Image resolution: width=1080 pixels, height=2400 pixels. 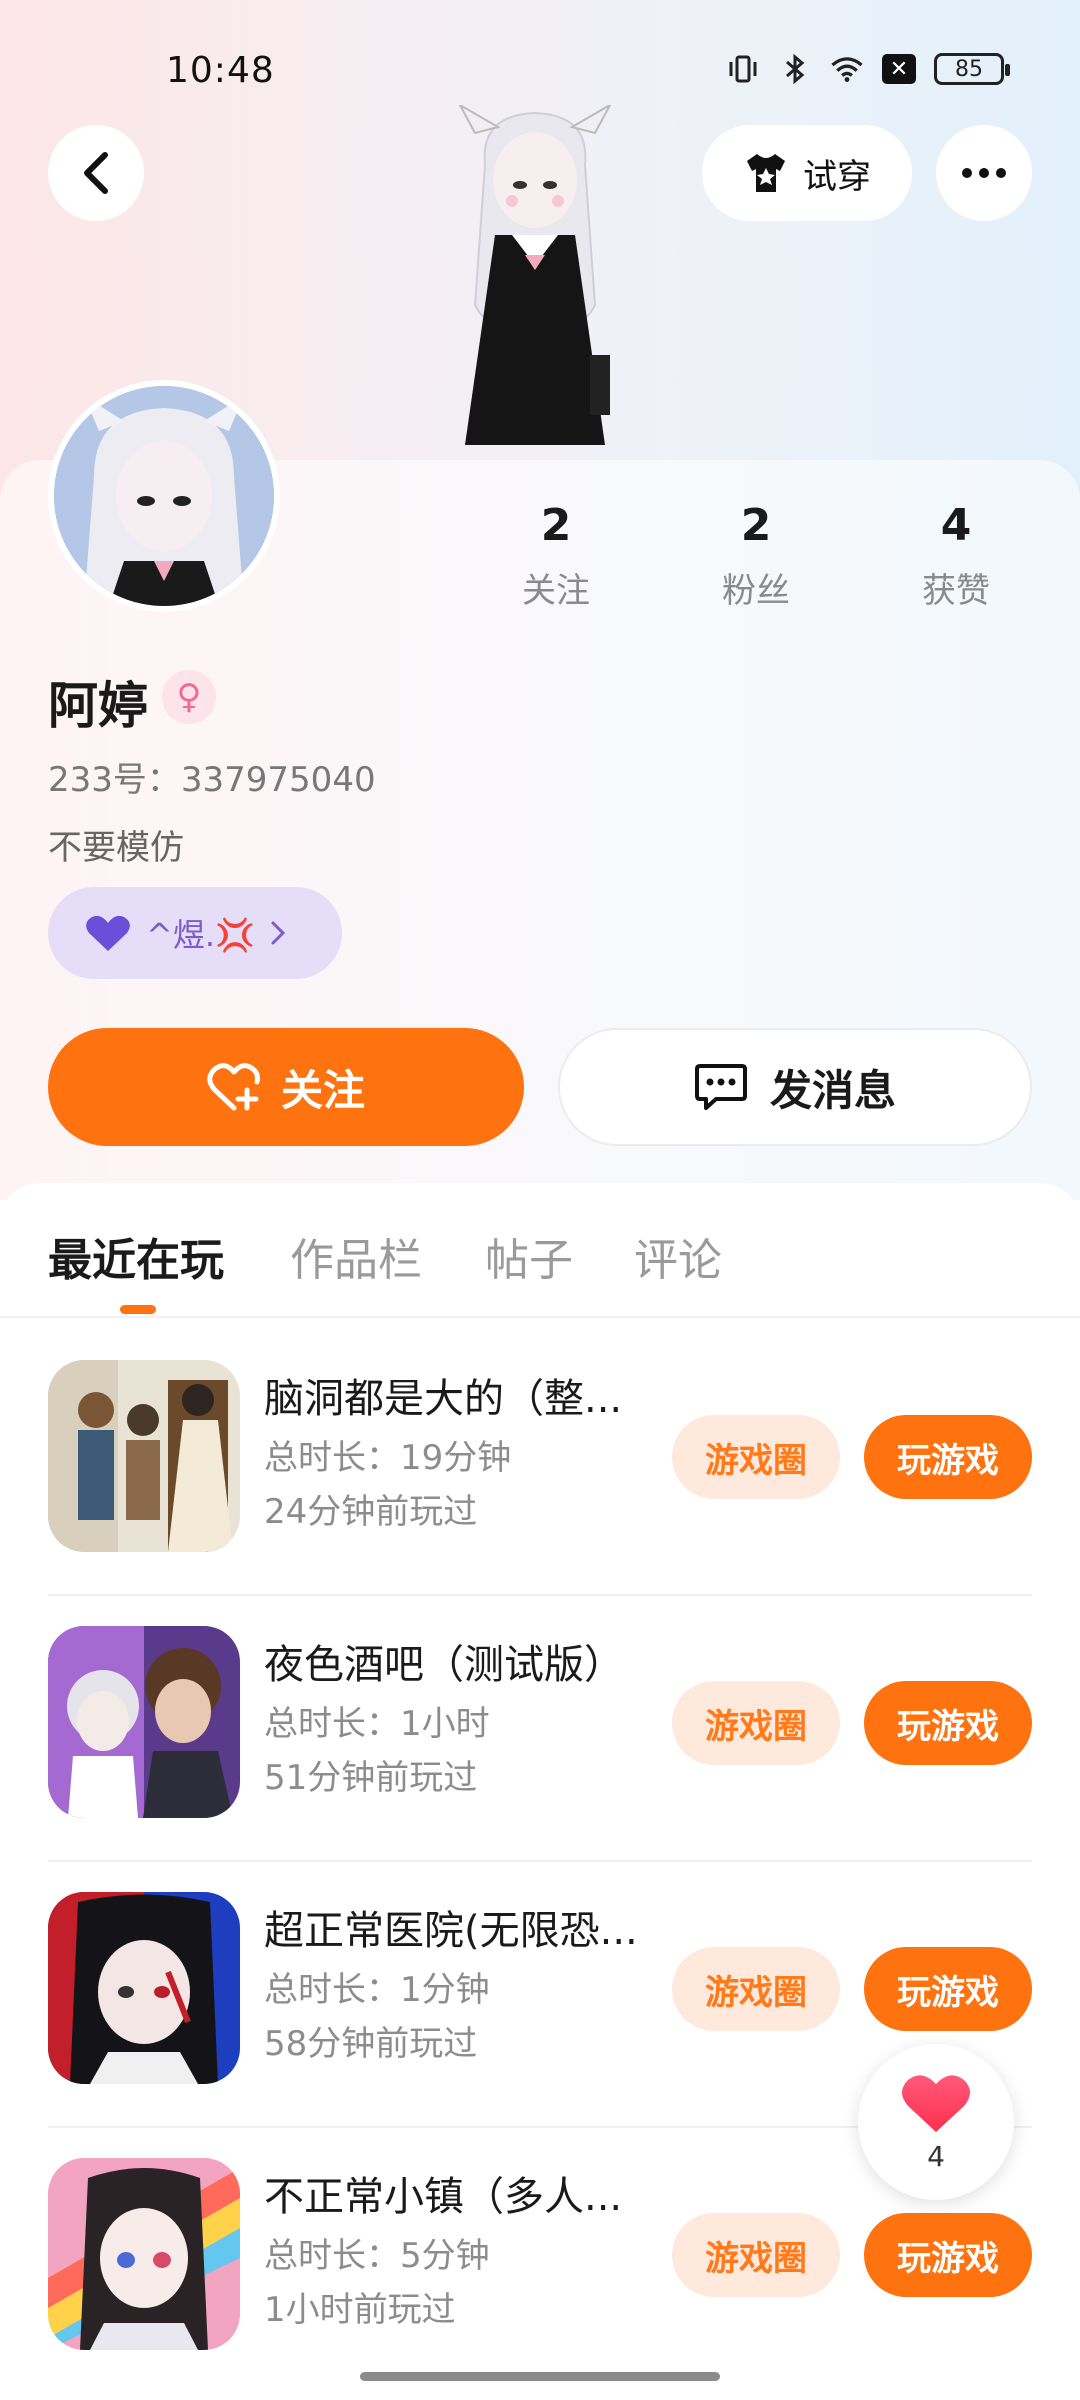 What do you see at coordinates (766, 173) in the screenshot?
I see `tshirt-icon` at bounding box center [766, 173].